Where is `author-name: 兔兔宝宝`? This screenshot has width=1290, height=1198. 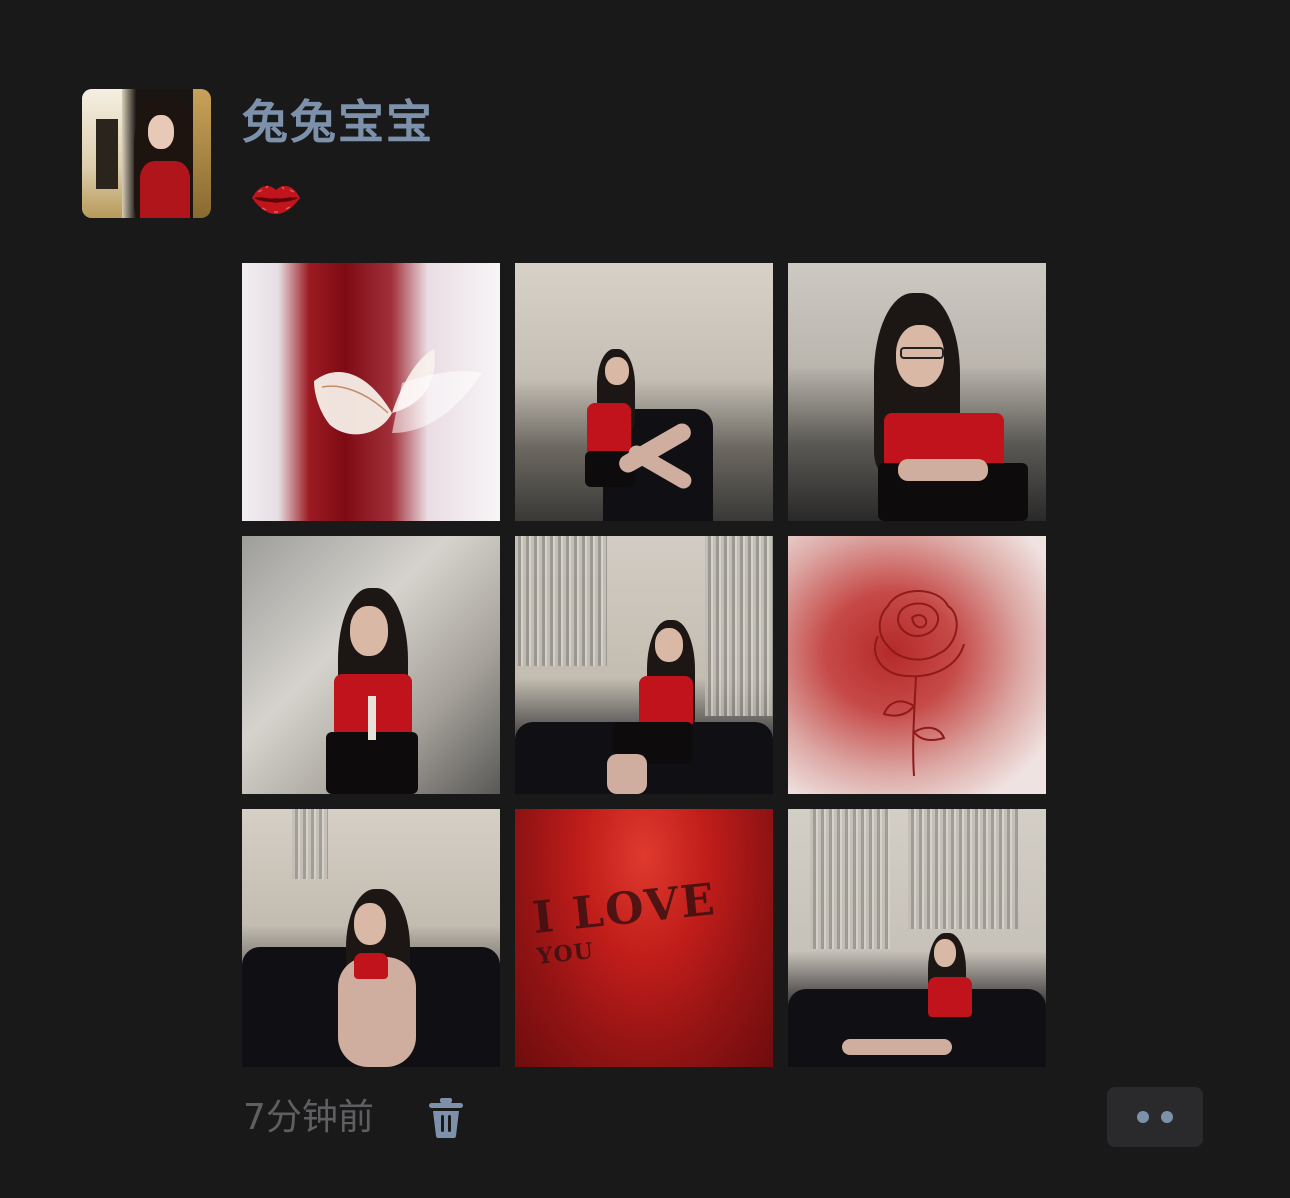
author-name: 兔兔宝宝 is located at coordinates (338, 122).